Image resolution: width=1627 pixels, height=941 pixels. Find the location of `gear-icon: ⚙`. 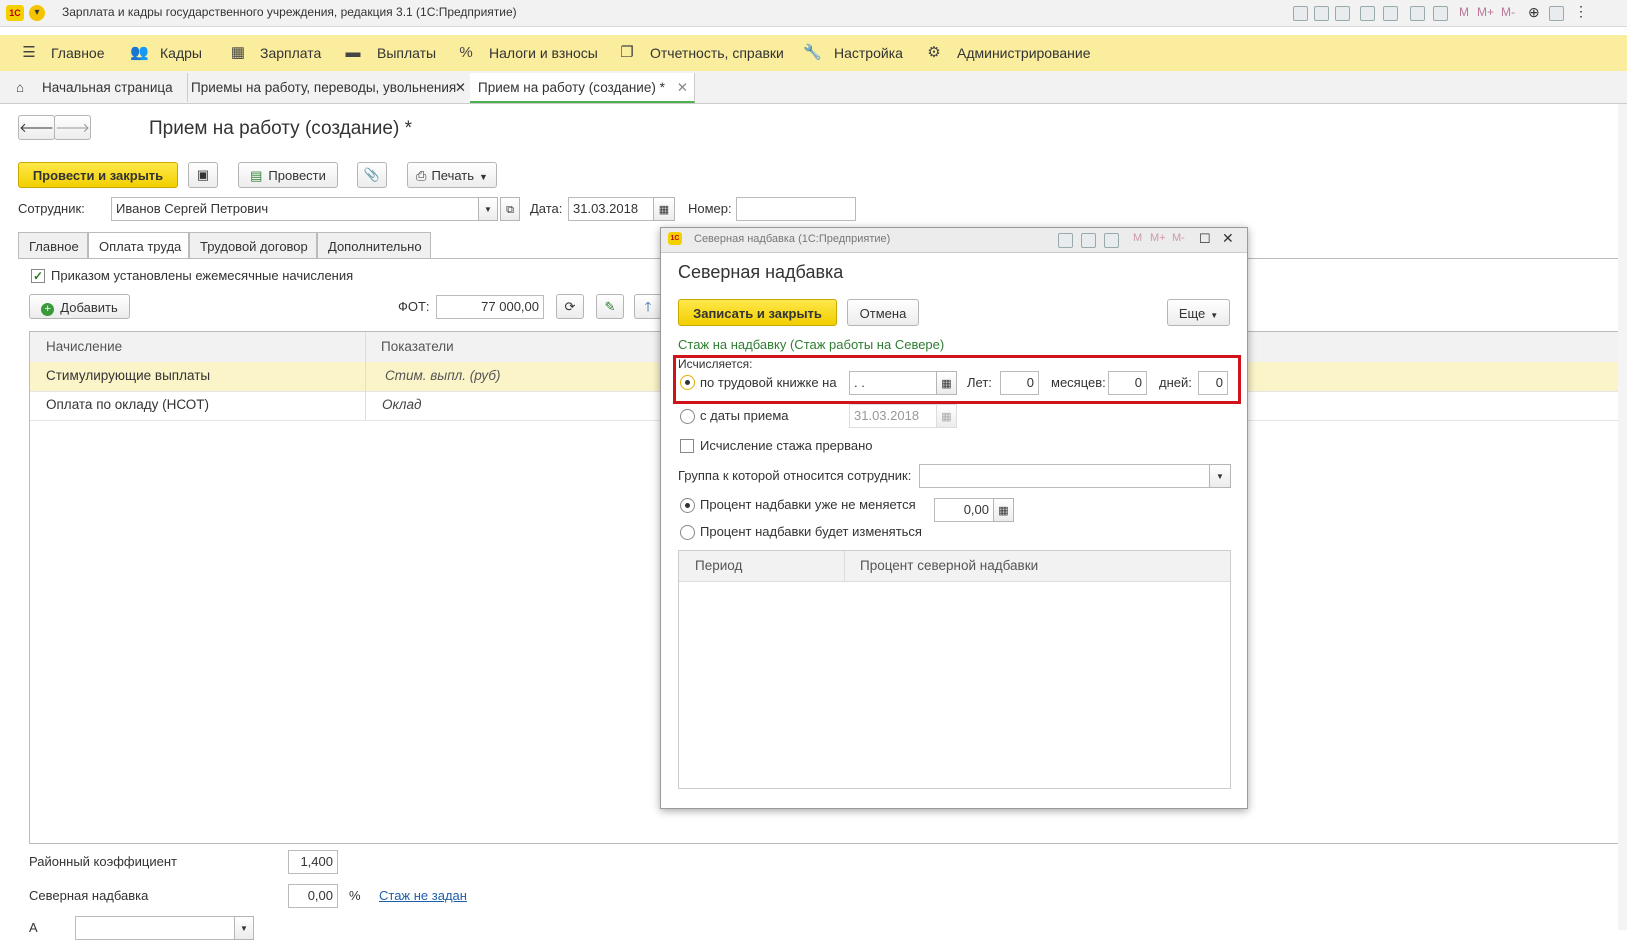

gear-icon: ⚙ is located at coordinates (934, 52).